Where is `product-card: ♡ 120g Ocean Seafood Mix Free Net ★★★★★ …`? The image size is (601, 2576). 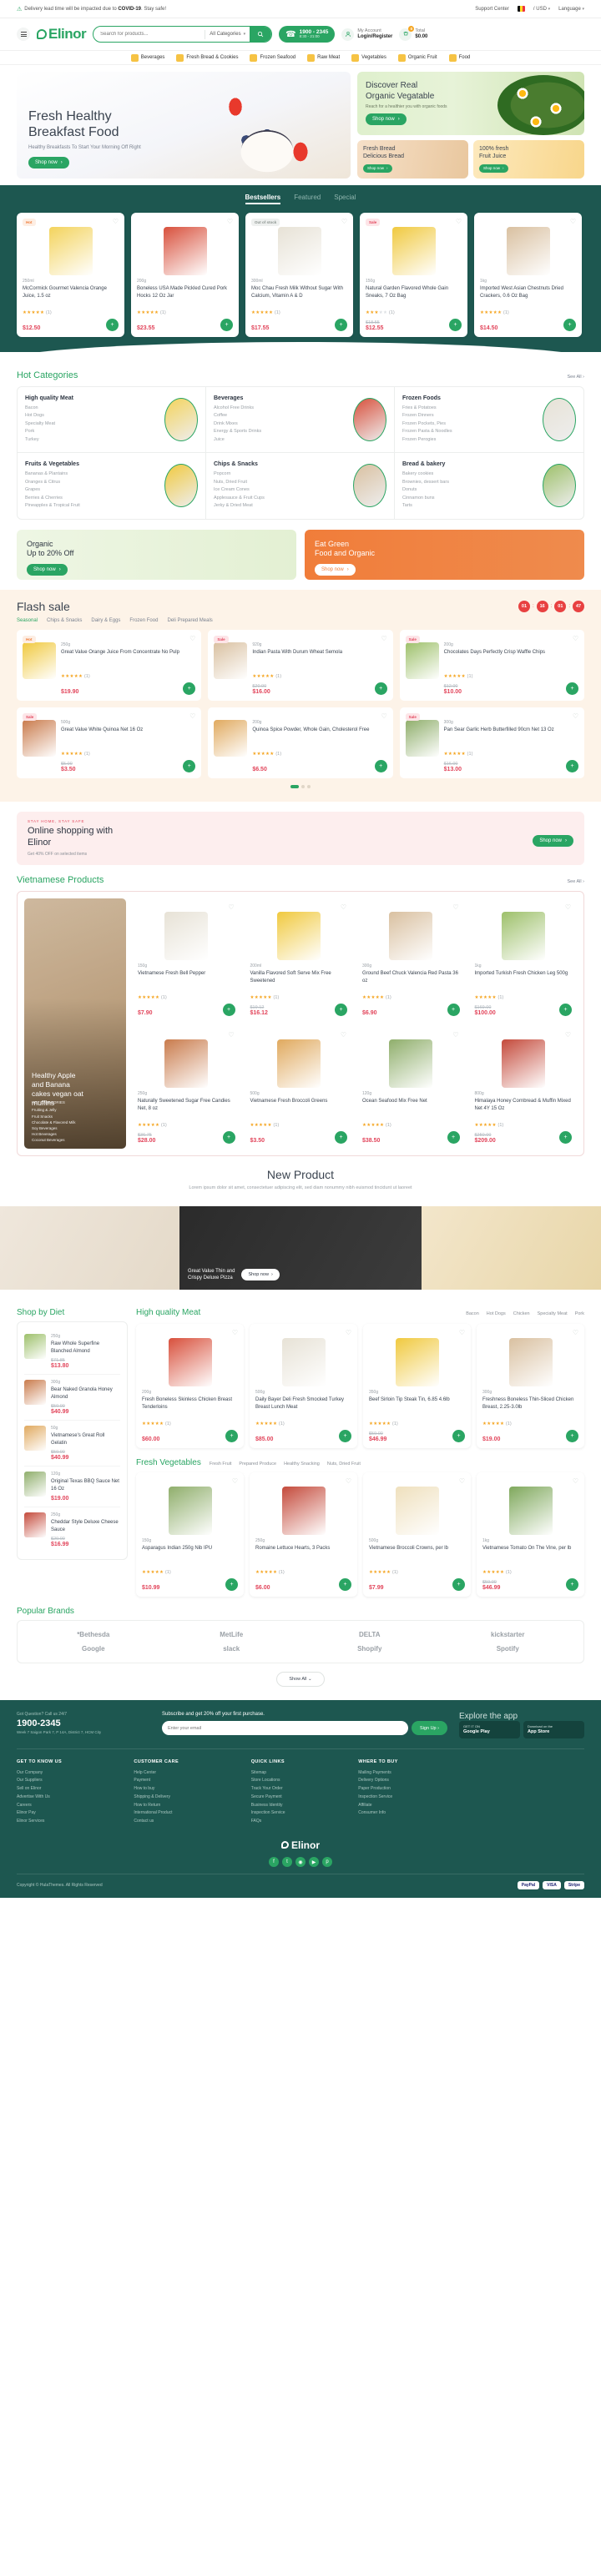 product-card: ♡ 120g Ocean Seafood Mix Free Net ★★★★★ … is located at coordinates (411, 1087).